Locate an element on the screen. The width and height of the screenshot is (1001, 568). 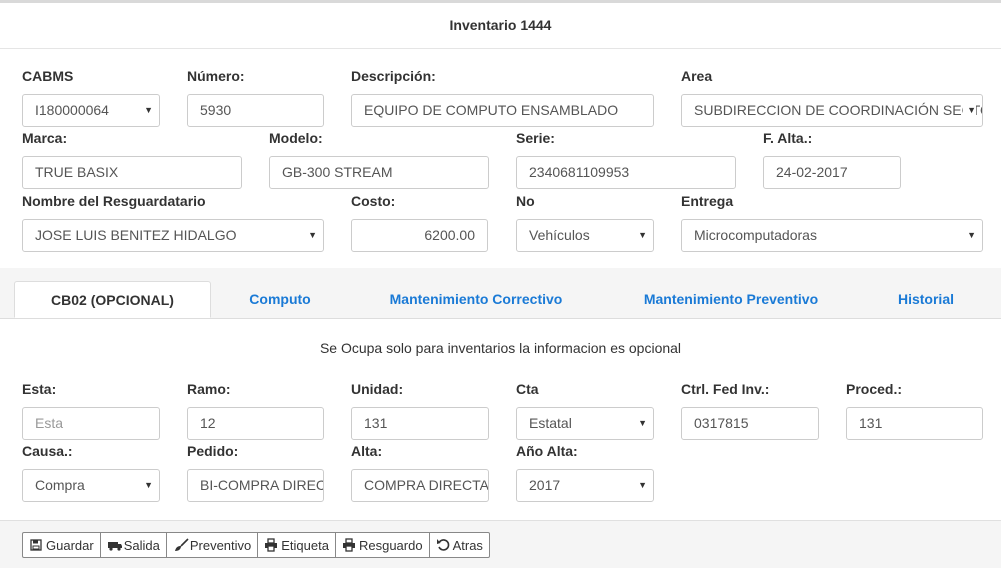
tab-computo: Computo is located at coordinates (280, 299).